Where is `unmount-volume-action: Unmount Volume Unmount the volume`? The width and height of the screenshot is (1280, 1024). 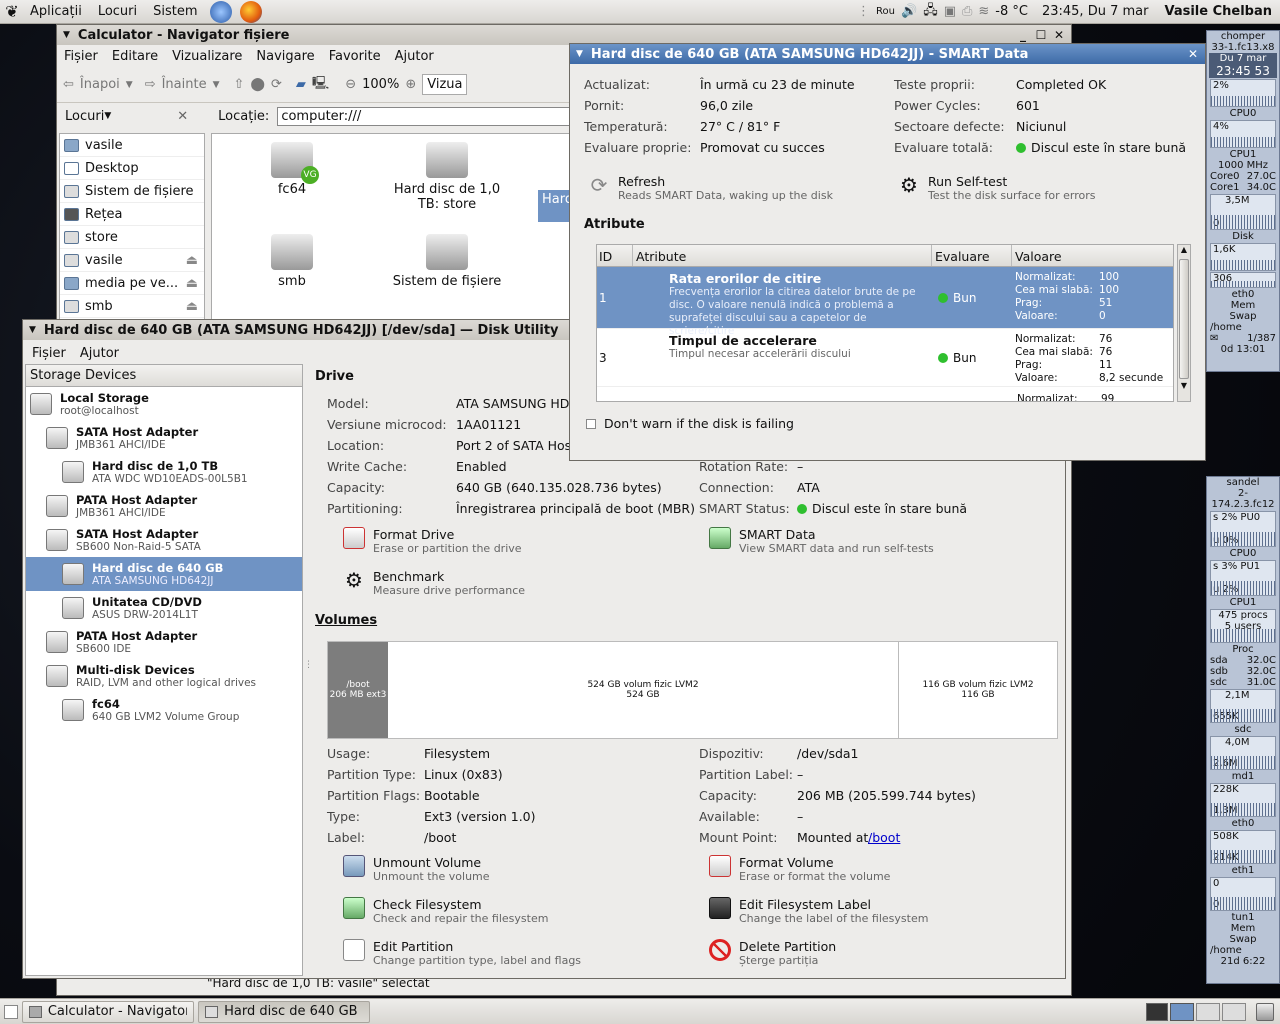 unmount-volume-action: Unmount Volume Unmount the volume is located at coordinates (416, 869).